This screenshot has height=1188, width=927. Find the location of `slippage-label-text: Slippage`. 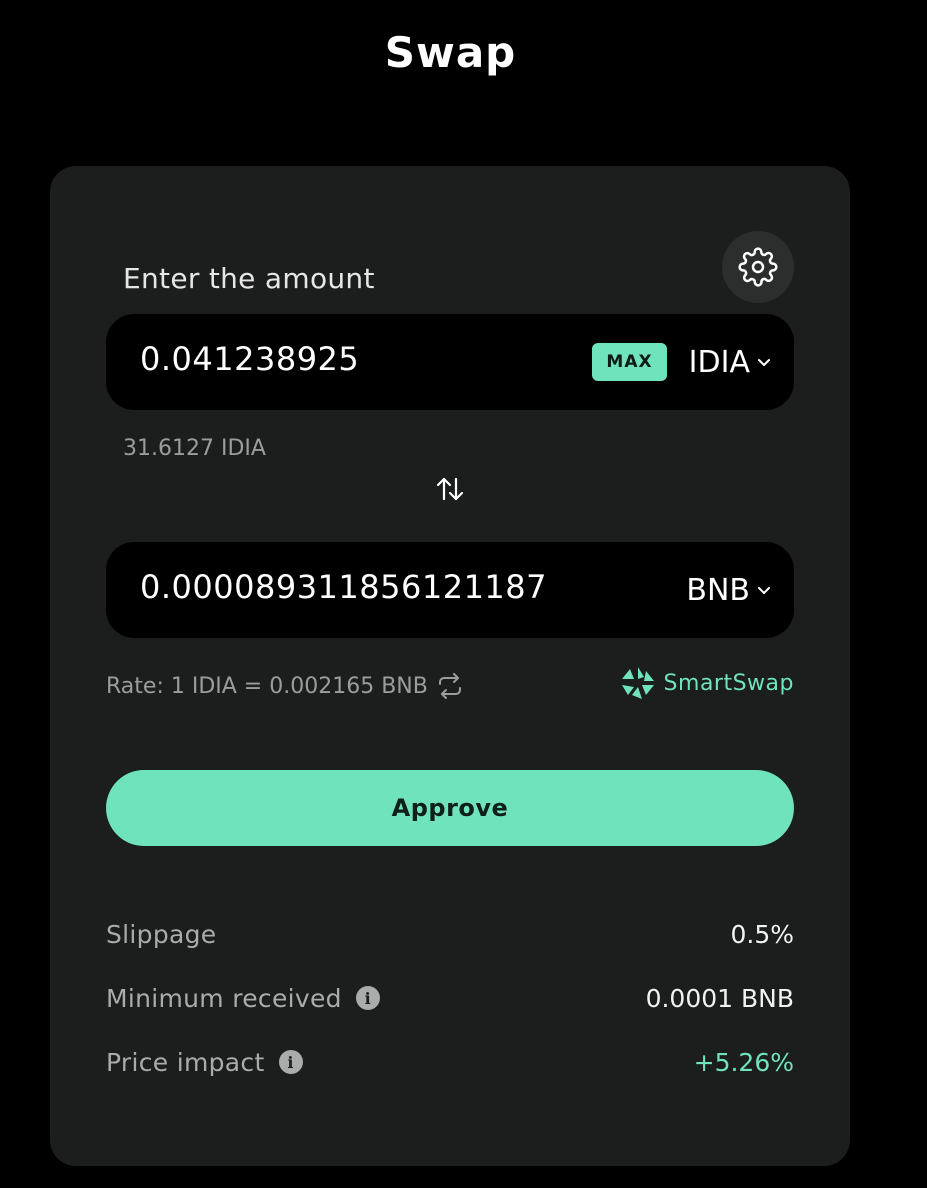

slippage-label-text: Slippage is located at coordinates (161, 934).